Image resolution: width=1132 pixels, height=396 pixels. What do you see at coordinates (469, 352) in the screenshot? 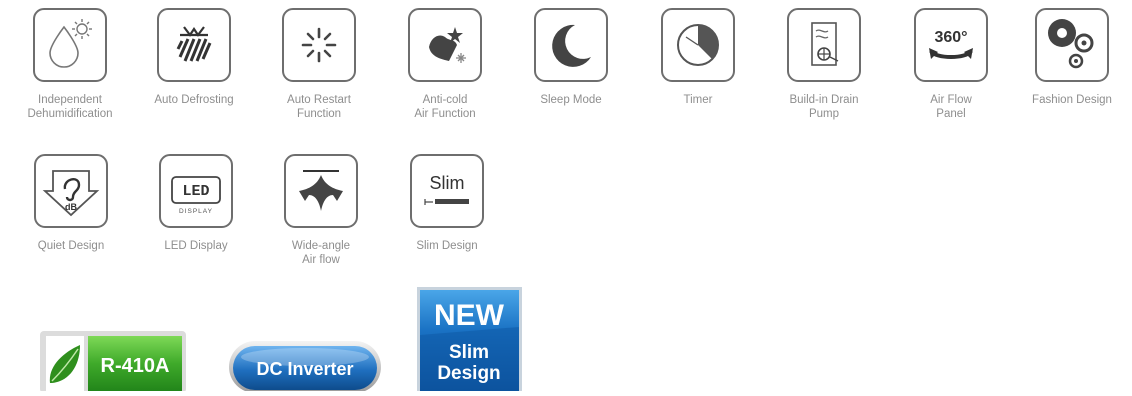
I see `slim-line-text: Slim` at bounding box center [469, 352].